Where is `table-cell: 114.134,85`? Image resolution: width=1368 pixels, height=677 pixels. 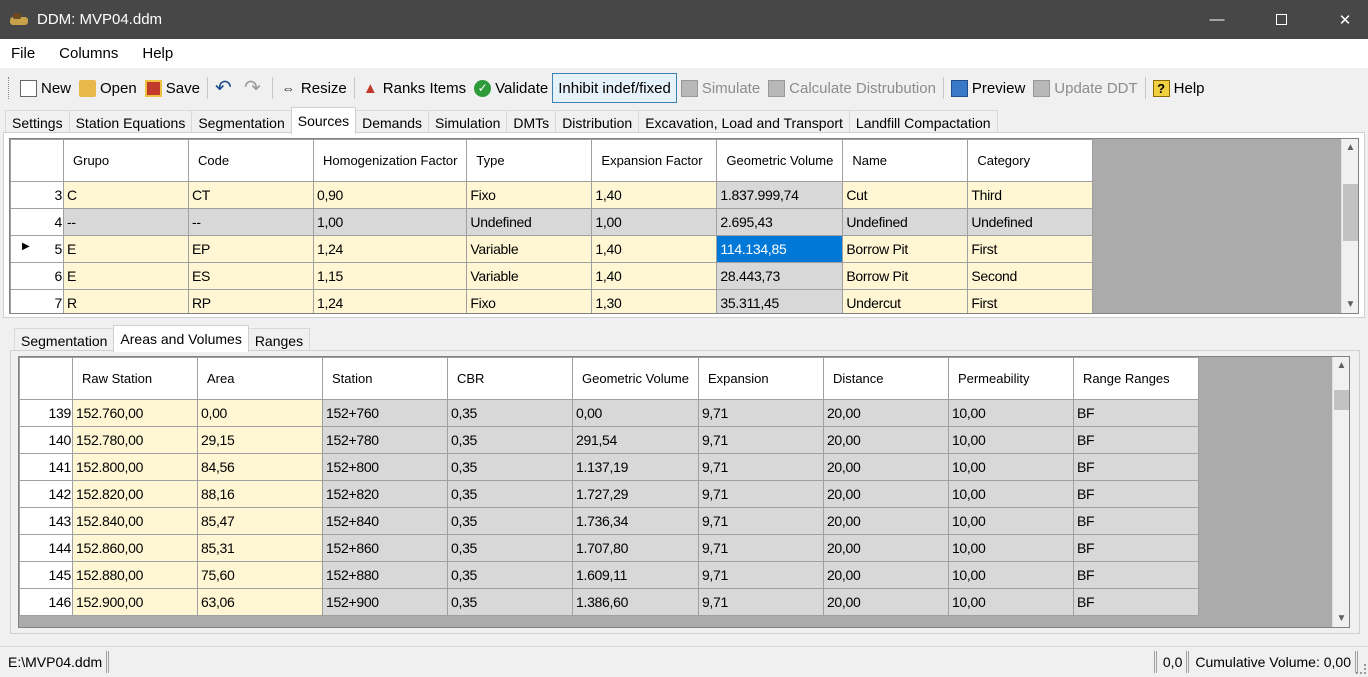
table-cell: 114.134,85 is located at coordinates (780, 249).